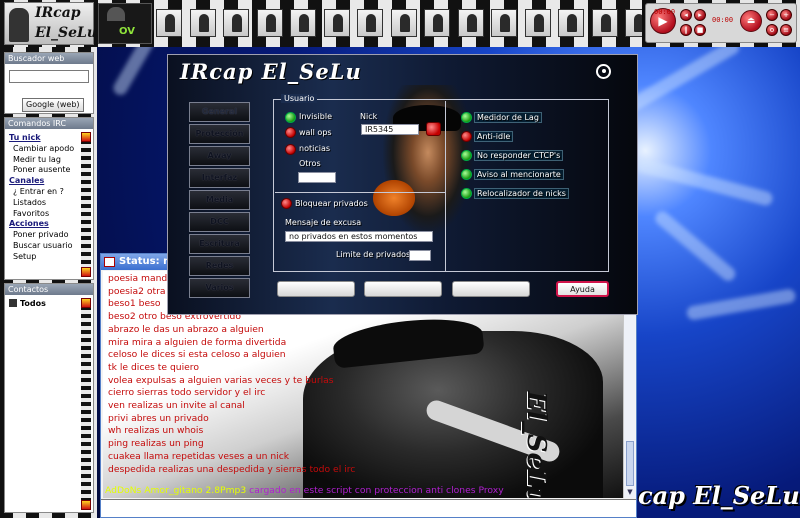 This screenshot has height=518, width=800. Describe the element at coordinates (466, 174) in the screenshot. I see `mention-alert-checkbox` at that location.